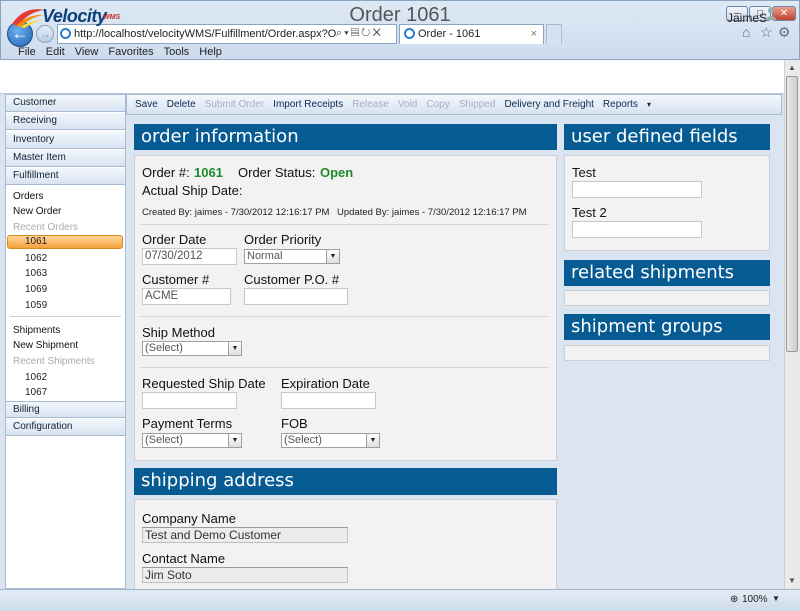  I want to click on menu-tools: Tools, so click(177, 52).